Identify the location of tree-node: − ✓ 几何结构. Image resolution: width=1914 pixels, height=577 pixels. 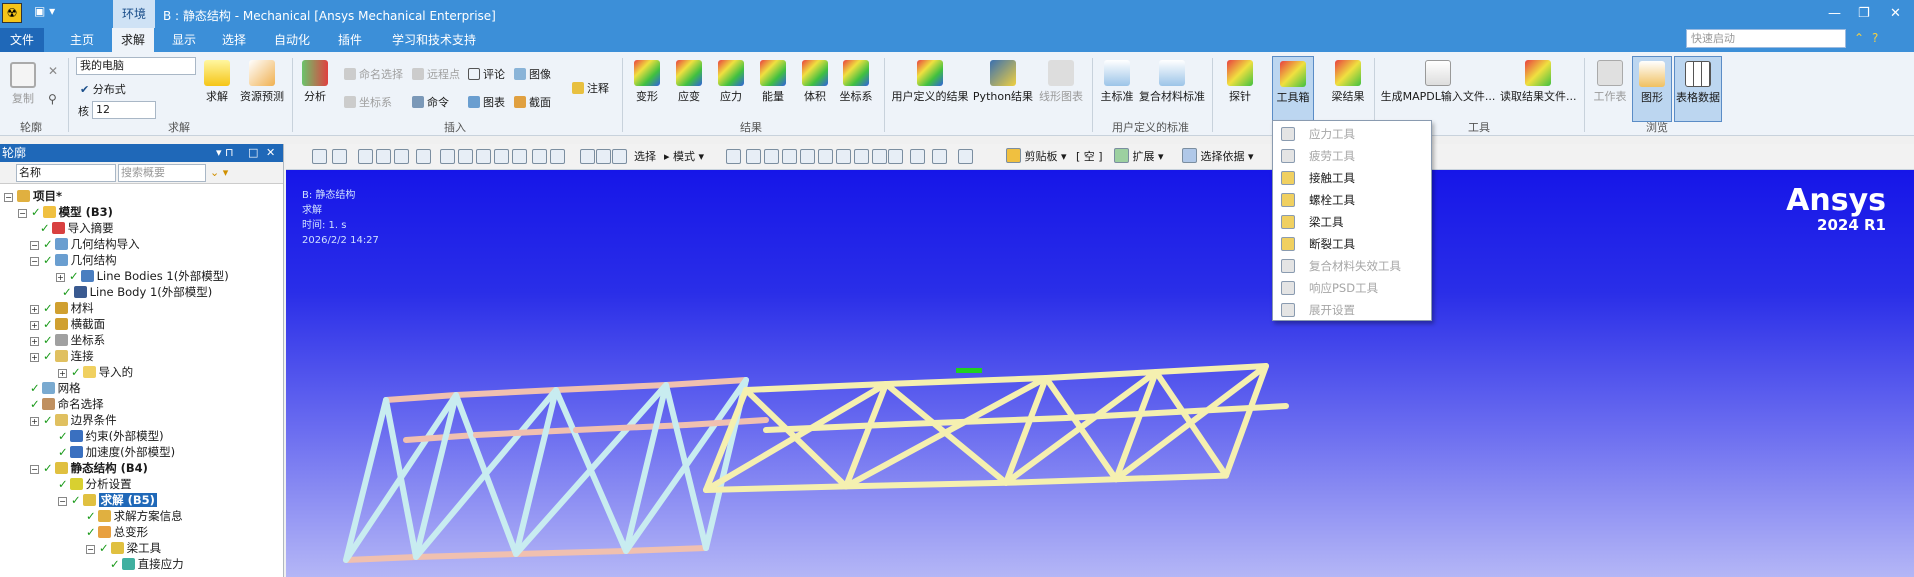
(73, 260).